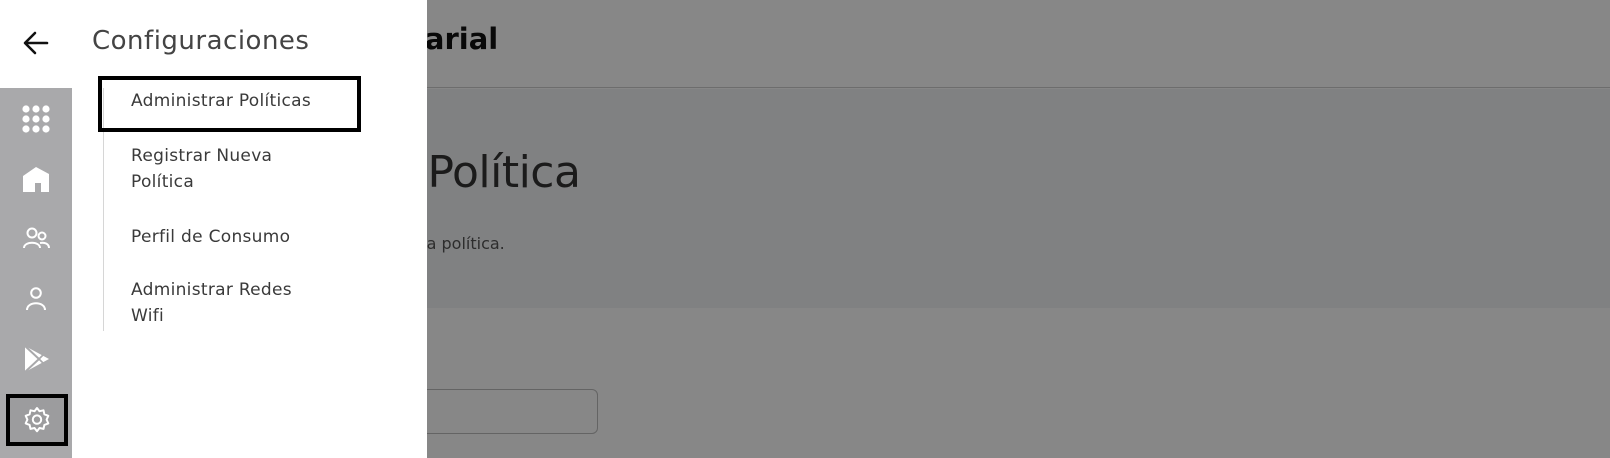 The image size is (1610, 458). I want to click on rail-item-users, so click(36, 299).